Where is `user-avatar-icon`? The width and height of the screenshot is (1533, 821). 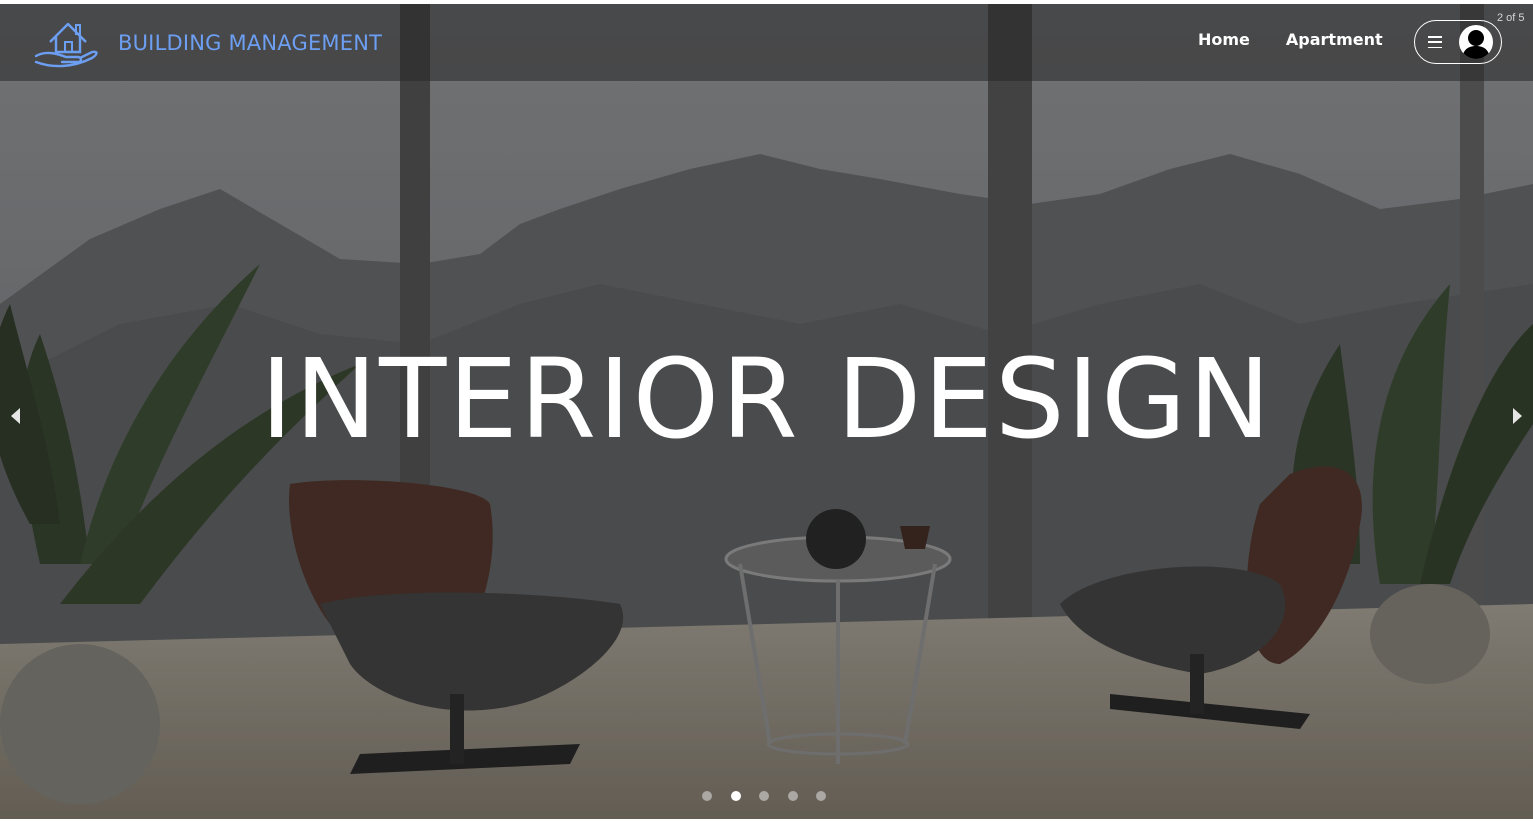
user-avatar-icon is located at coordinates (1476, 42).